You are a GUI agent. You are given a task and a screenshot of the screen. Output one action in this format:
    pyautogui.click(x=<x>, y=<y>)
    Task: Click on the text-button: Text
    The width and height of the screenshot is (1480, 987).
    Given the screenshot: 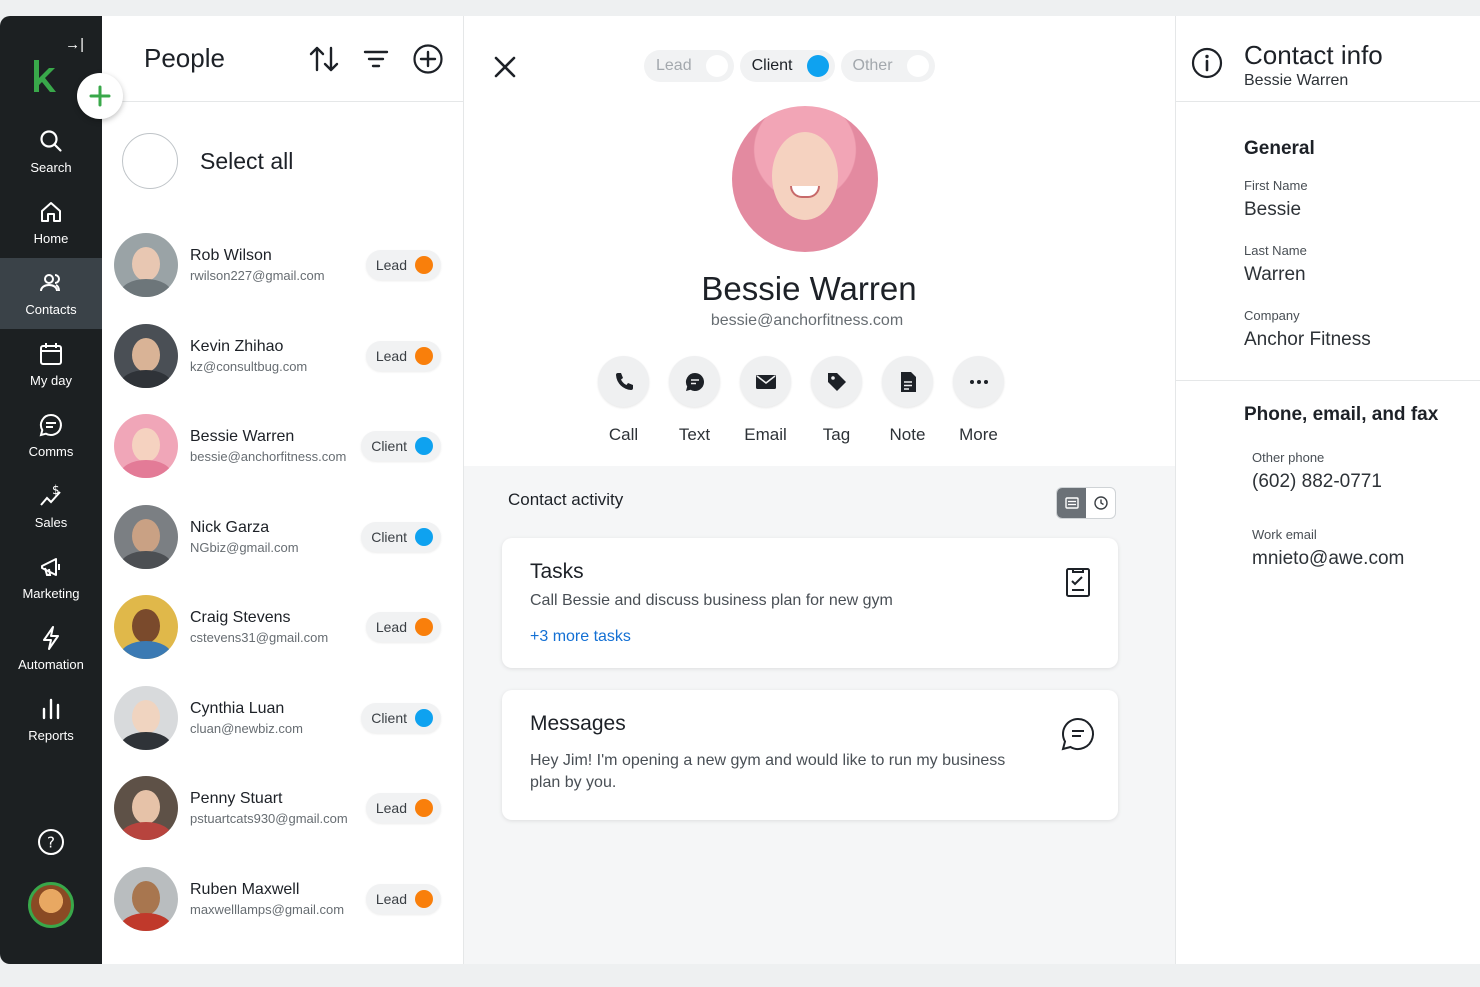 What is the action you would take?
    pyautogui.click(x=694, y=400)
    